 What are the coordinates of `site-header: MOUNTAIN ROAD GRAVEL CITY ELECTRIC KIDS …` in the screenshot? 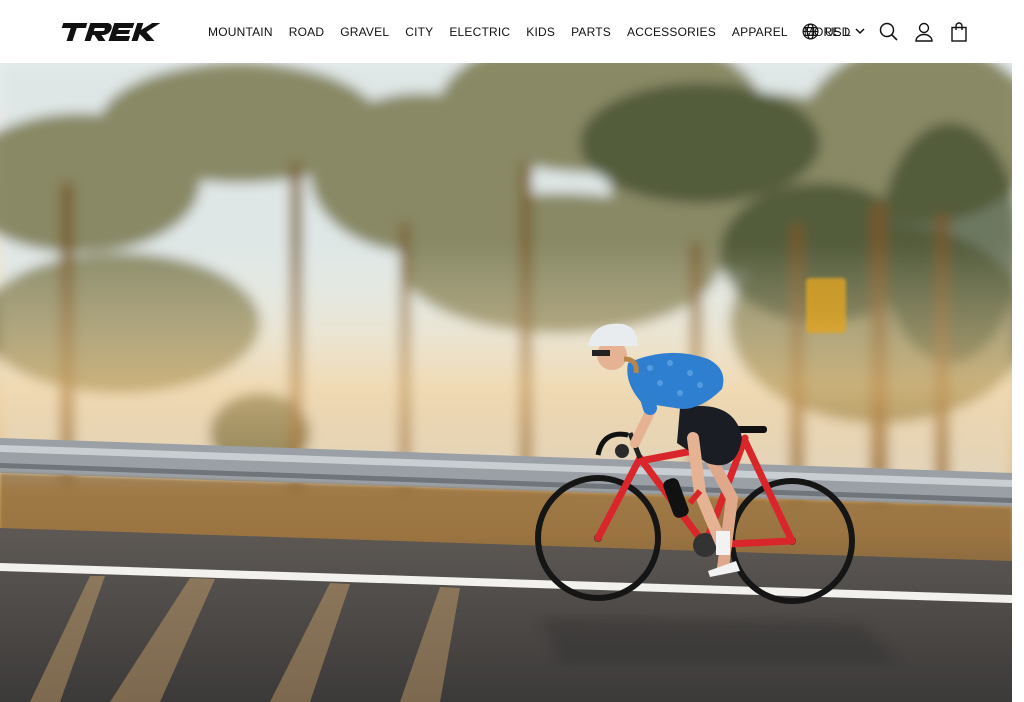 It's located at (512, 31).